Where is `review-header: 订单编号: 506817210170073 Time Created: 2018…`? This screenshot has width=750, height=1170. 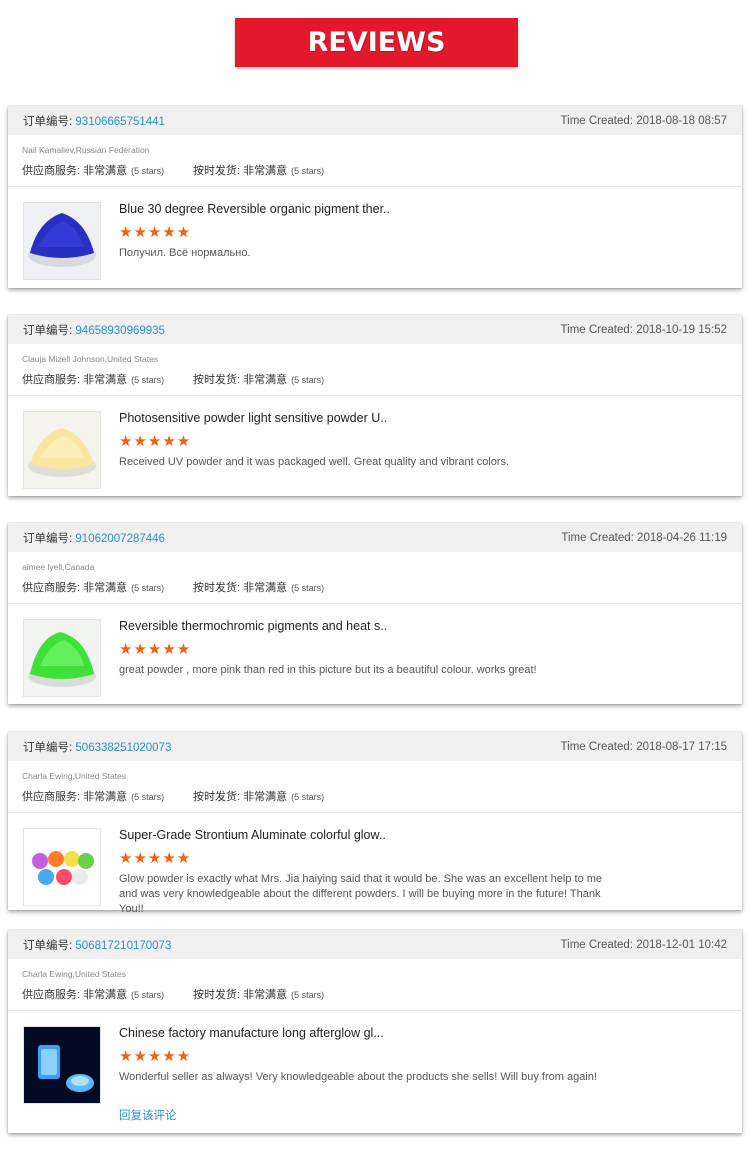
review-header: 订单编号: 506817210170073 Time Created: 2018… is located at coordinates (375, 944).